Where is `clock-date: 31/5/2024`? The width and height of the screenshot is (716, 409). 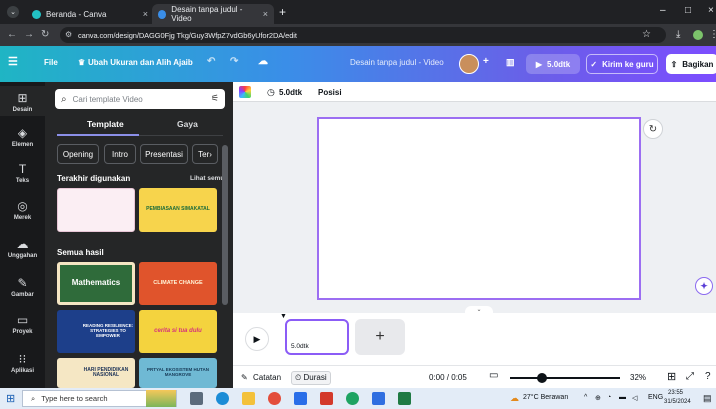 clock-date: 31/5/2024 is located at coordinates (677, 402).